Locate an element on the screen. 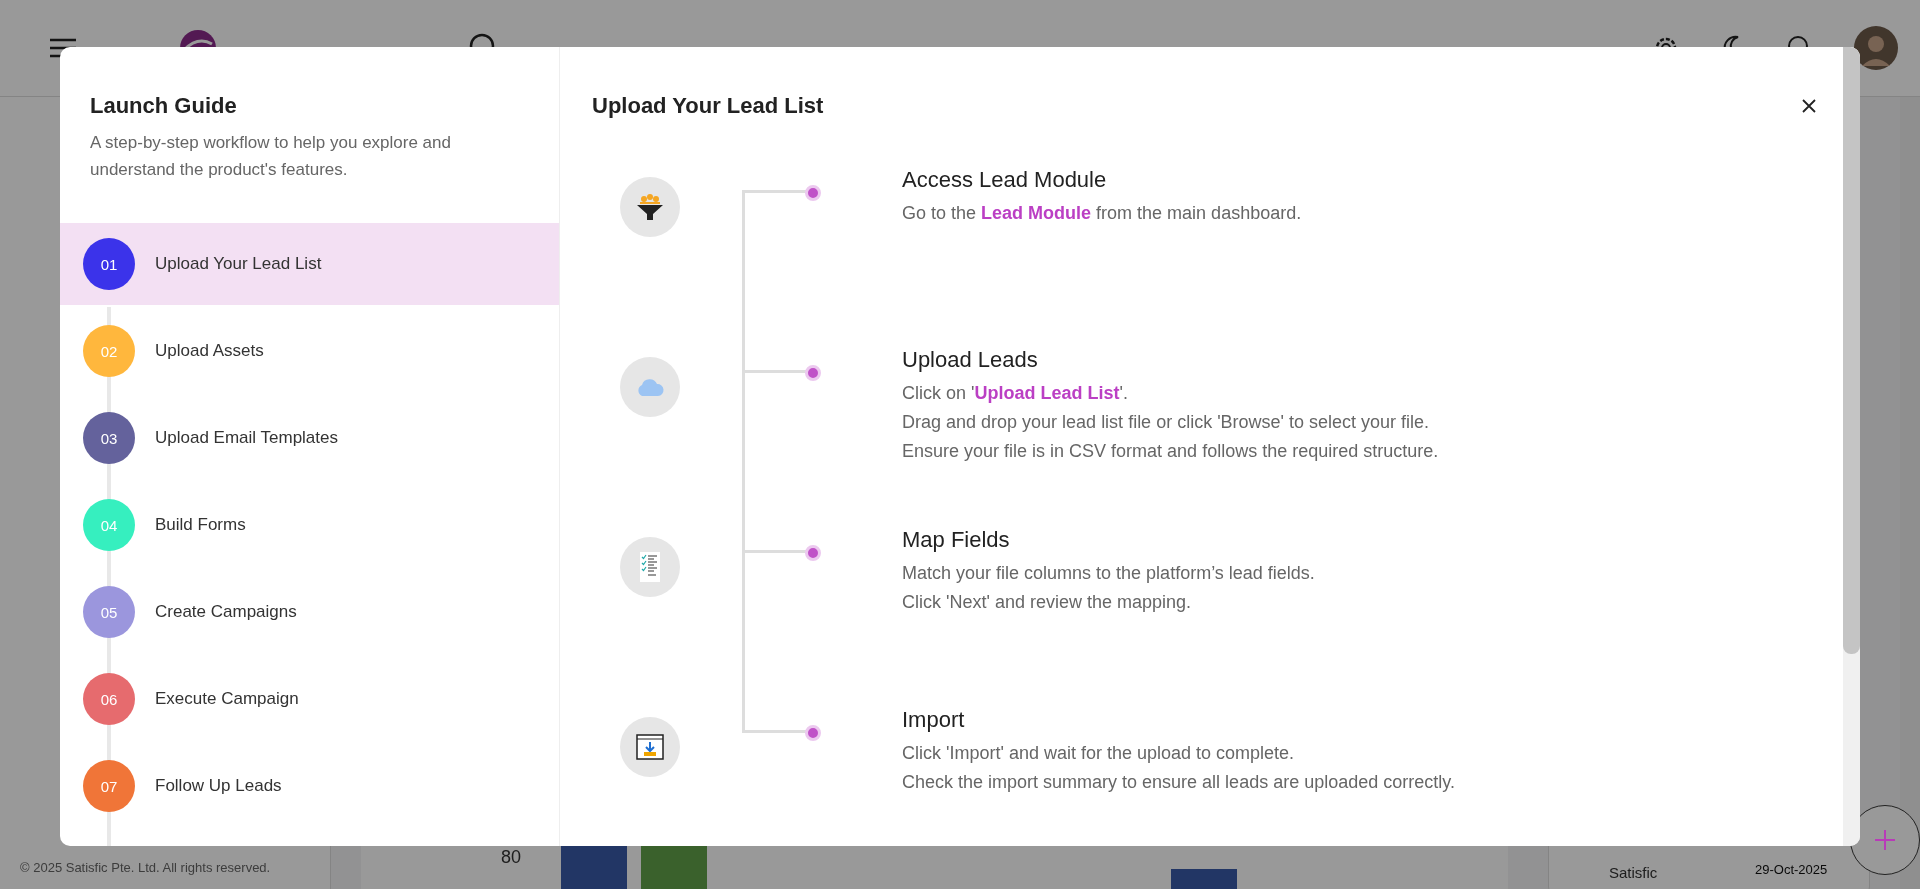  step-description: Click on 'Upload Lead List'. is located at coordinates (1015, 393).